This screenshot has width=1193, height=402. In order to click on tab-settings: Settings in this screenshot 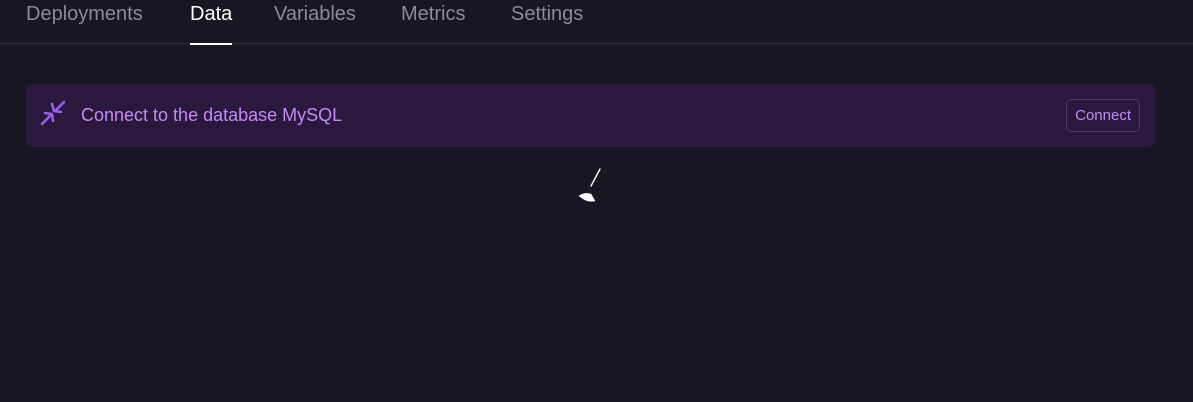, I will do `click(547, 22)`.